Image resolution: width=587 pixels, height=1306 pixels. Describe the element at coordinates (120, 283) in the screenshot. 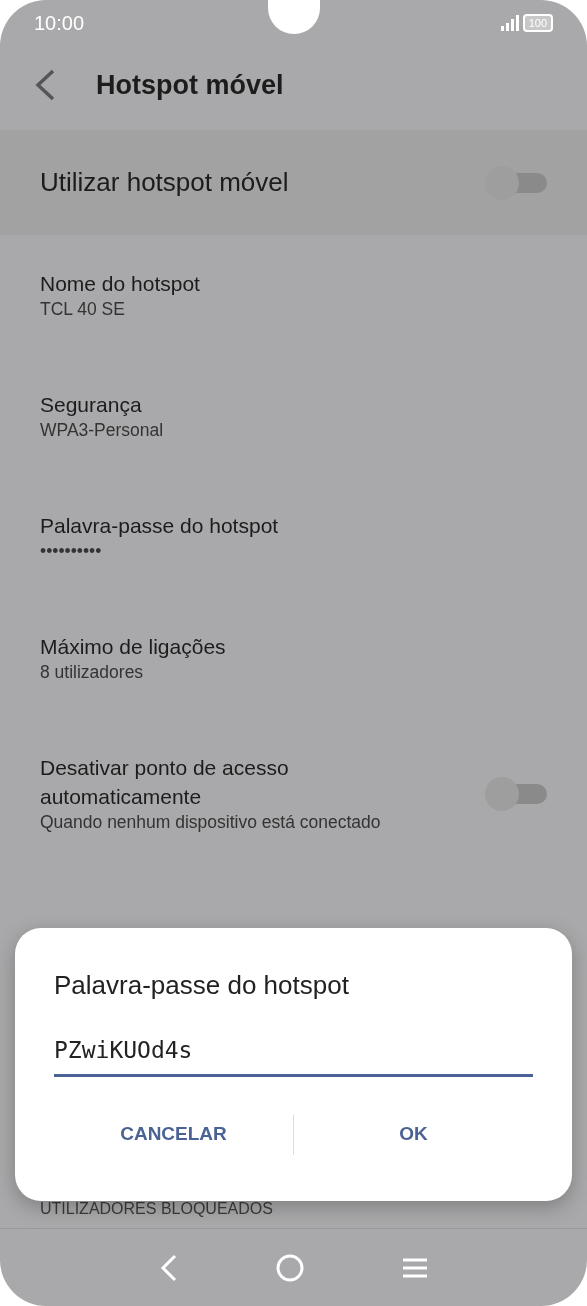

I see `setting-title: Nome do hotspot` at that location.